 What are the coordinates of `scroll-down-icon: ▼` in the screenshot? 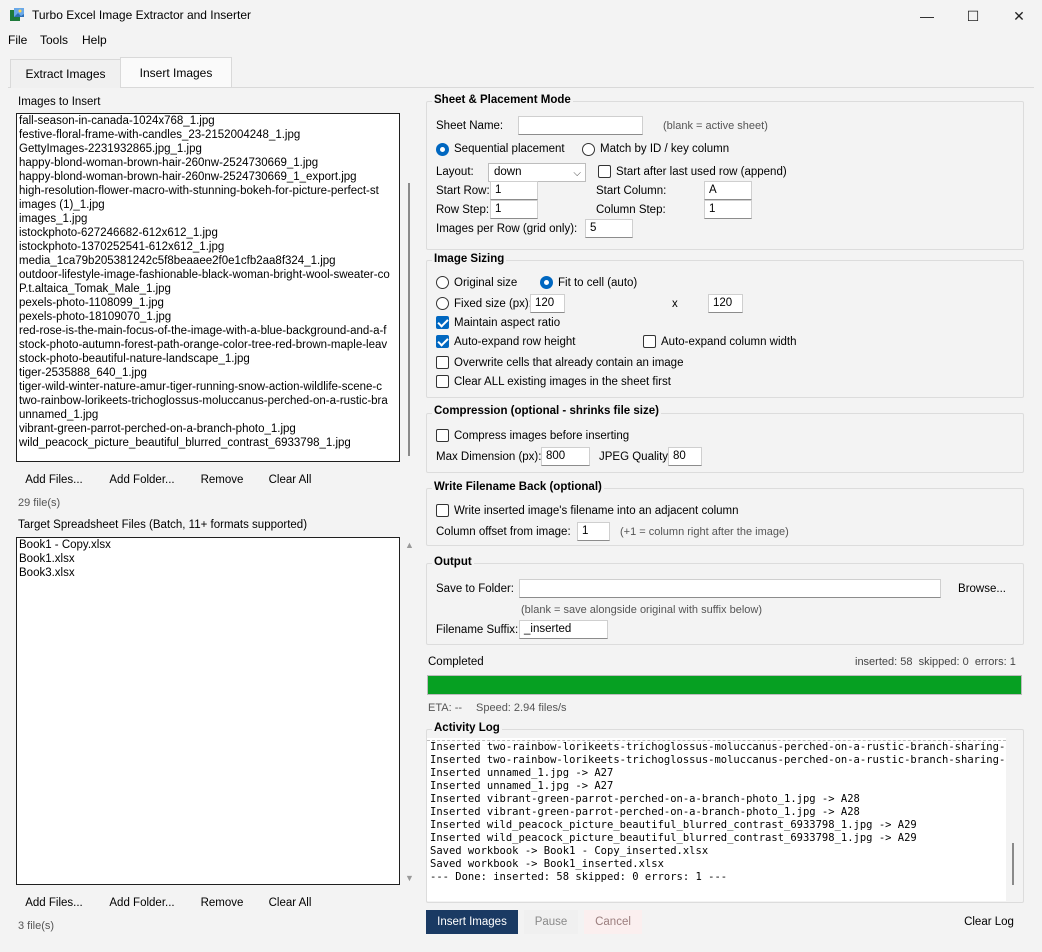 It's located at (409, 878).